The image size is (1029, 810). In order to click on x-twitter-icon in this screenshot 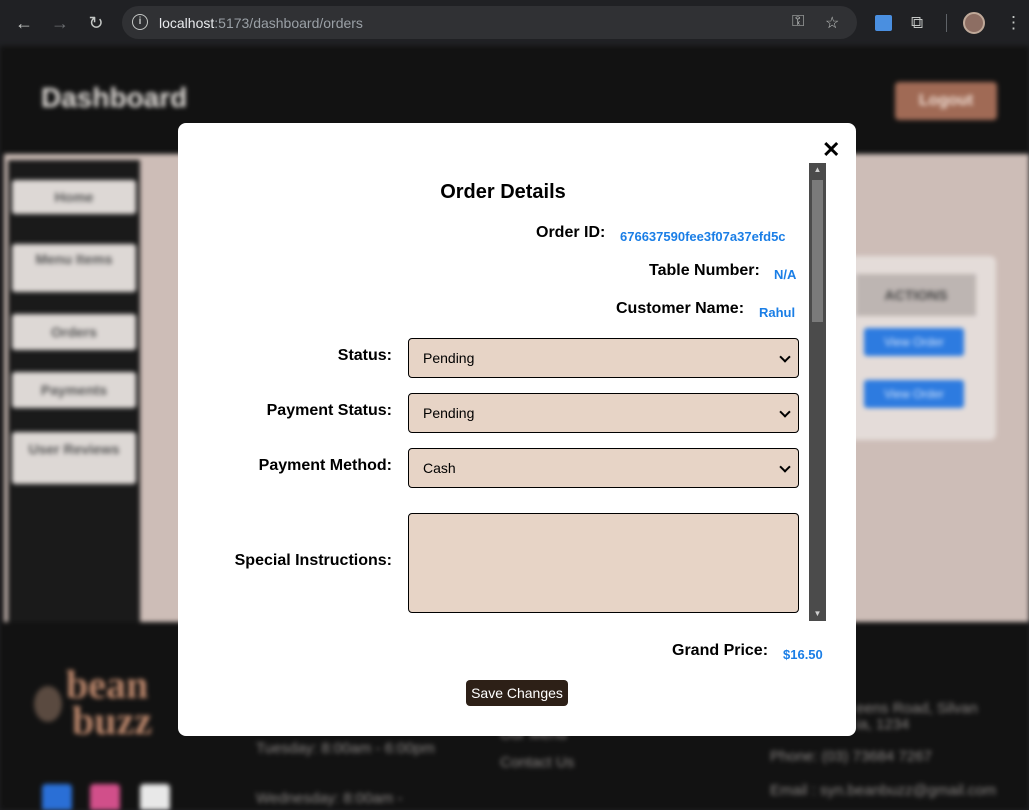, I will do `click(155, 797)`.